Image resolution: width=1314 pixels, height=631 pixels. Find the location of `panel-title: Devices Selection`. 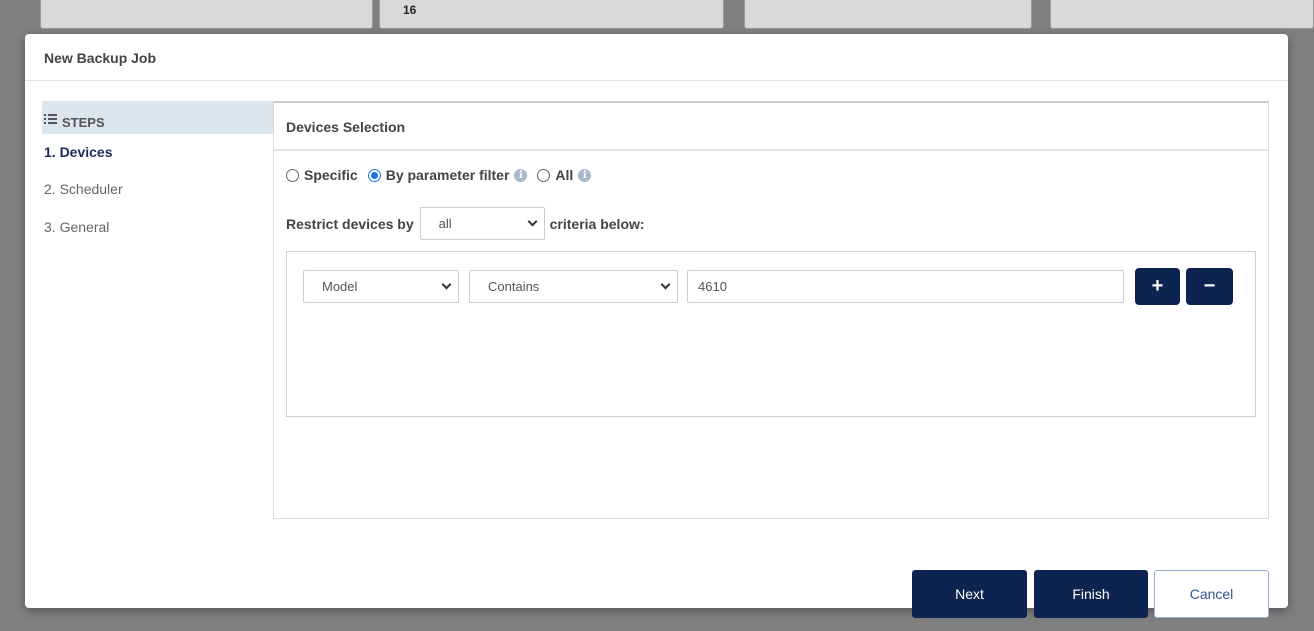

panel-title: Devices Selection is located at coordinates (771, 127).